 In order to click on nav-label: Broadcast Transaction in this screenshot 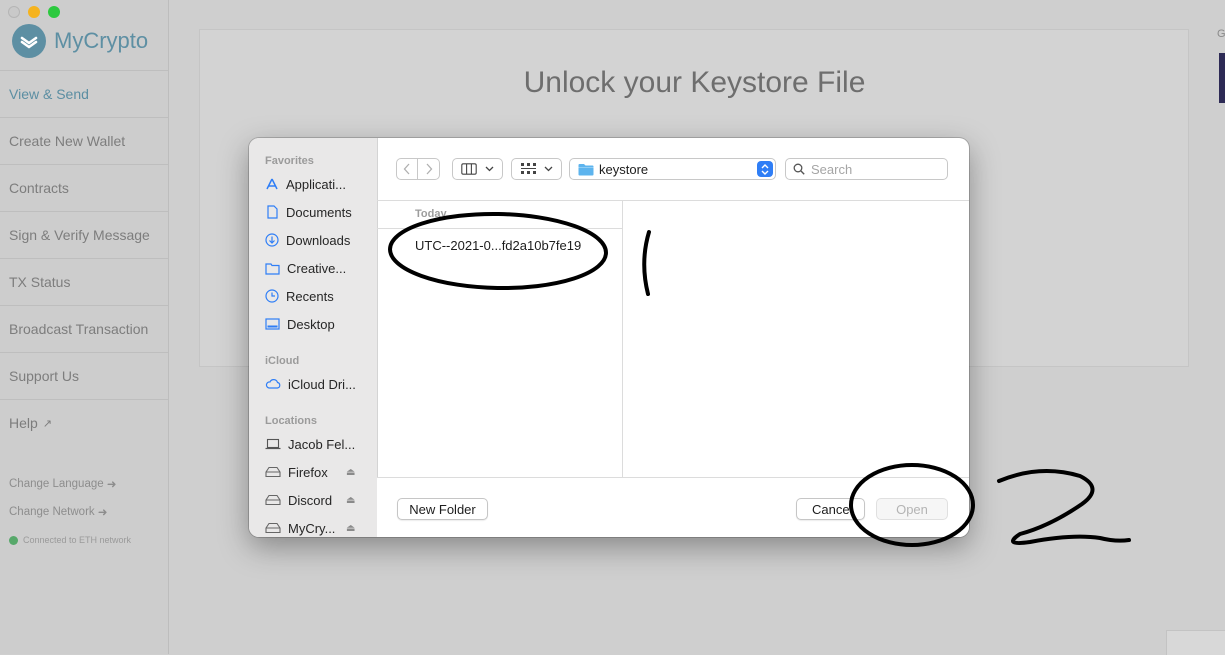, I will do `click(79, 329)`.